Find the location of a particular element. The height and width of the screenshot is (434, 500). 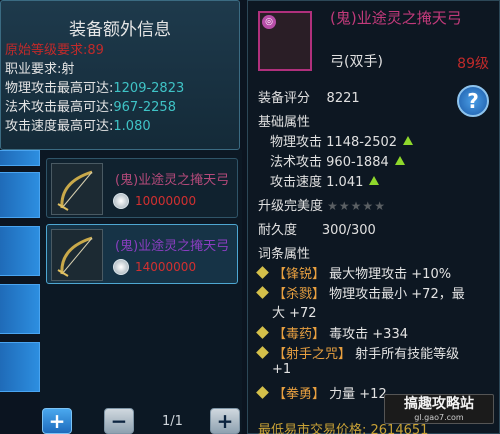

extra-info-title: 装备额外信息 is located at coordinates (120, 30).